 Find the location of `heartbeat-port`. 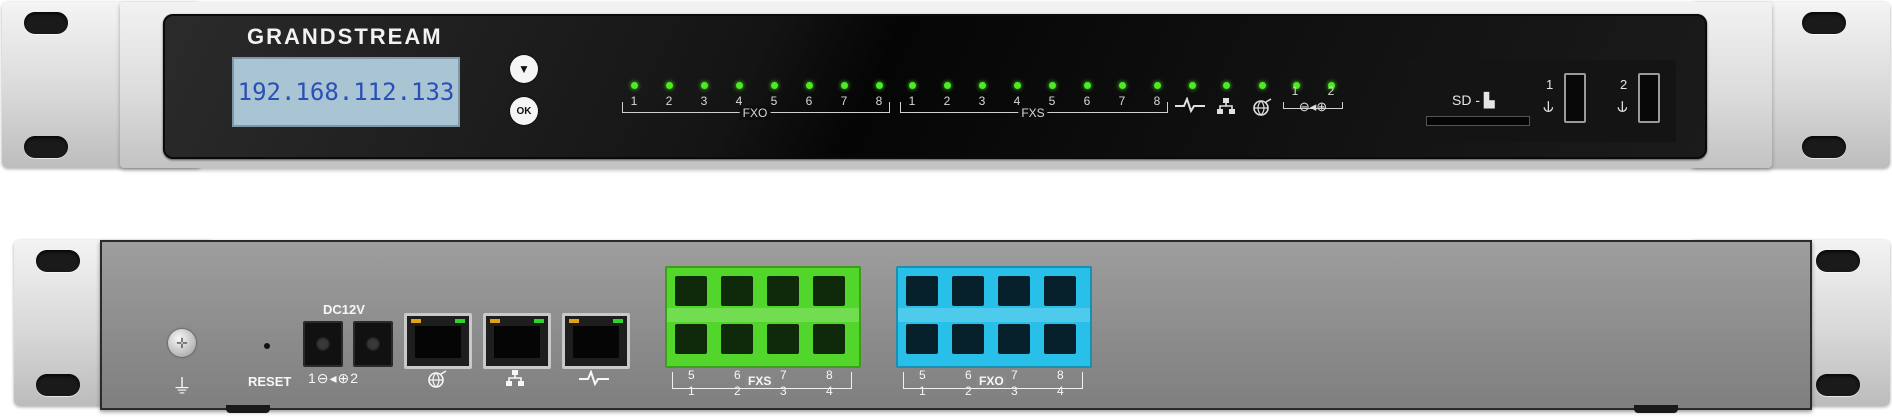

heartbeat-port is located at coordinates (596, 341).